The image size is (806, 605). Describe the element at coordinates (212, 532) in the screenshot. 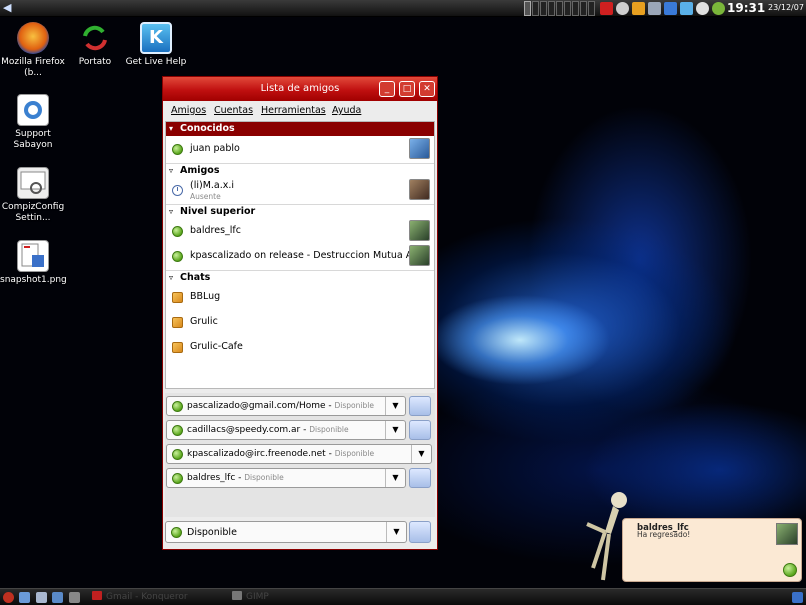

I see `global-status-label: Disponible` at that location.